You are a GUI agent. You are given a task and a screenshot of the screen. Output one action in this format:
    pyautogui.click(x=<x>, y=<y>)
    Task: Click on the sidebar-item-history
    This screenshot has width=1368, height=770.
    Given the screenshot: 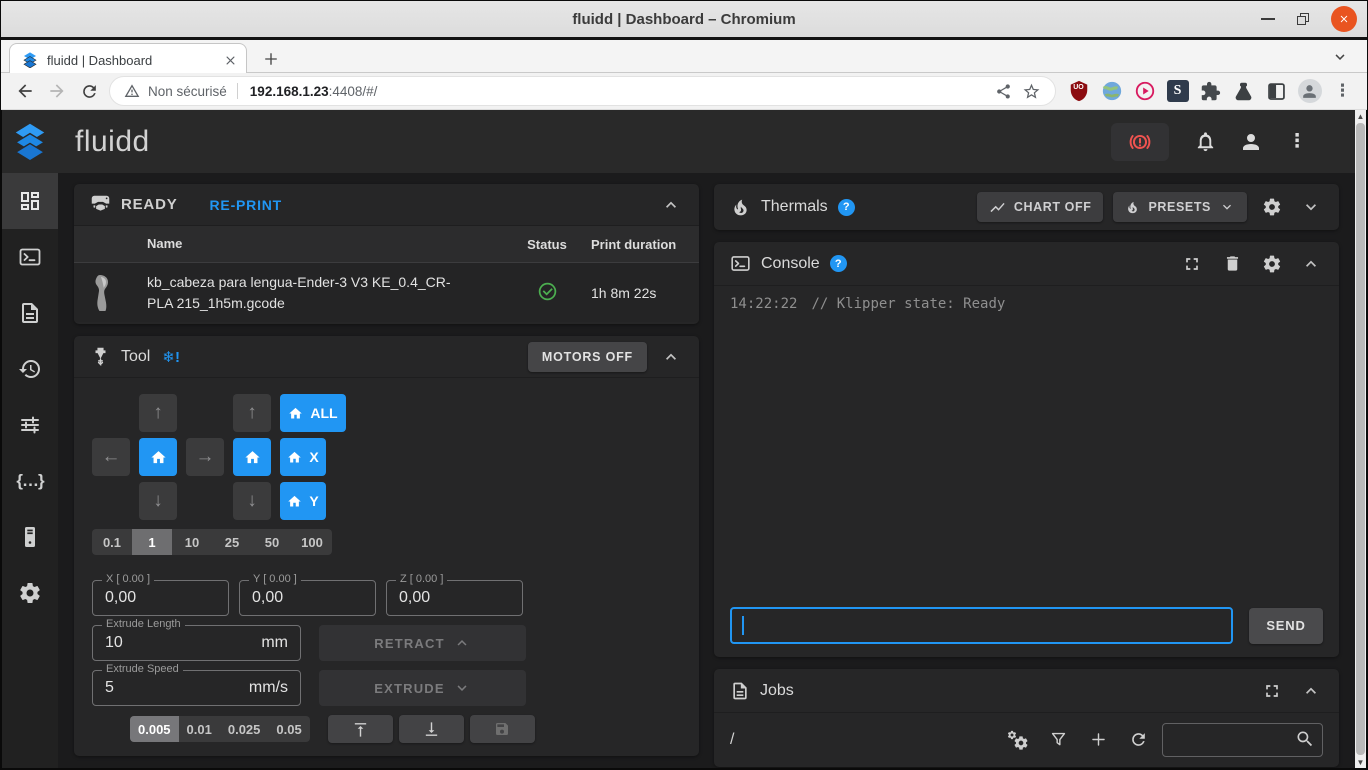 What is the action you would take?
    pyautogui.click(x=30, y=369)
    